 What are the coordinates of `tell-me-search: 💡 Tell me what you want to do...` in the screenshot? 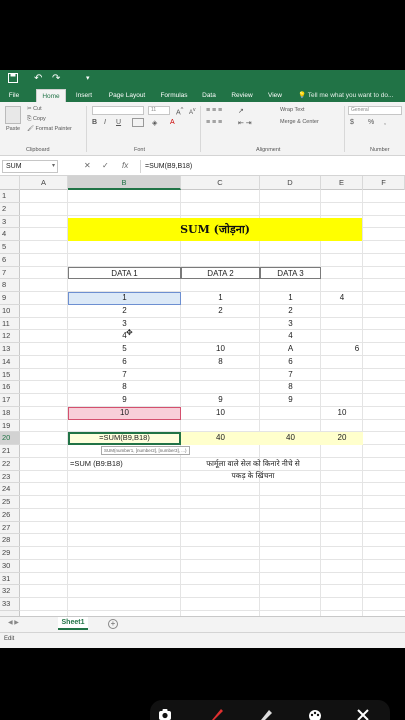 It's located at (351, 95).